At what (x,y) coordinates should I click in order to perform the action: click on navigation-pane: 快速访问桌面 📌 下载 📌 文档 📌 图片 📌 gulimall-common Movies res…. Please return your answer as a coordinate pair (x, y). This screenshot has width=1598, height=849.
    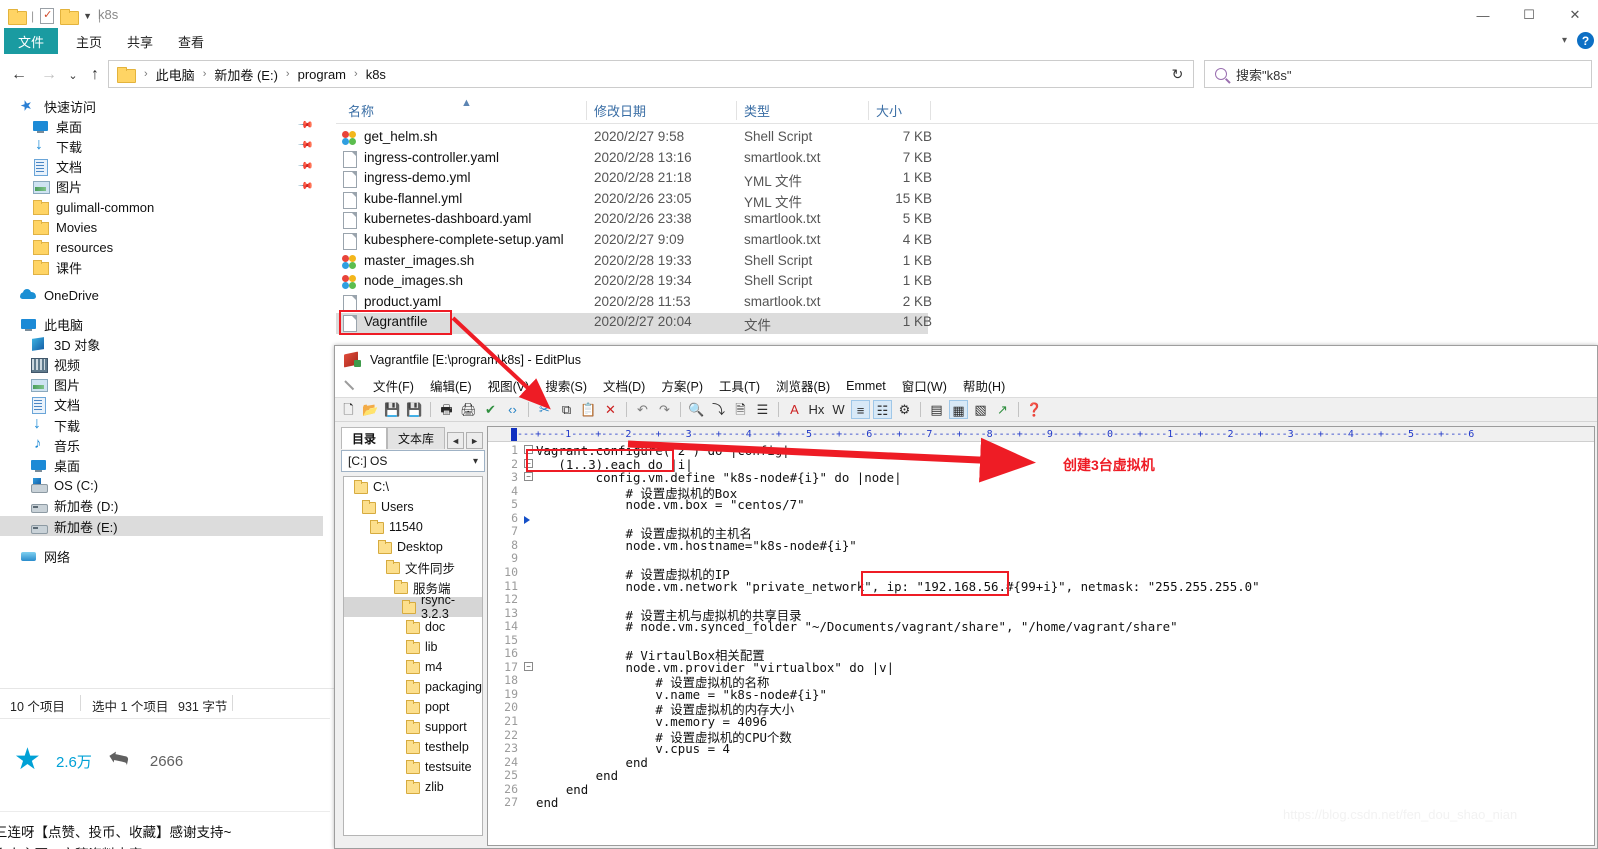
    Looking at the image, I should click on (165, 392).